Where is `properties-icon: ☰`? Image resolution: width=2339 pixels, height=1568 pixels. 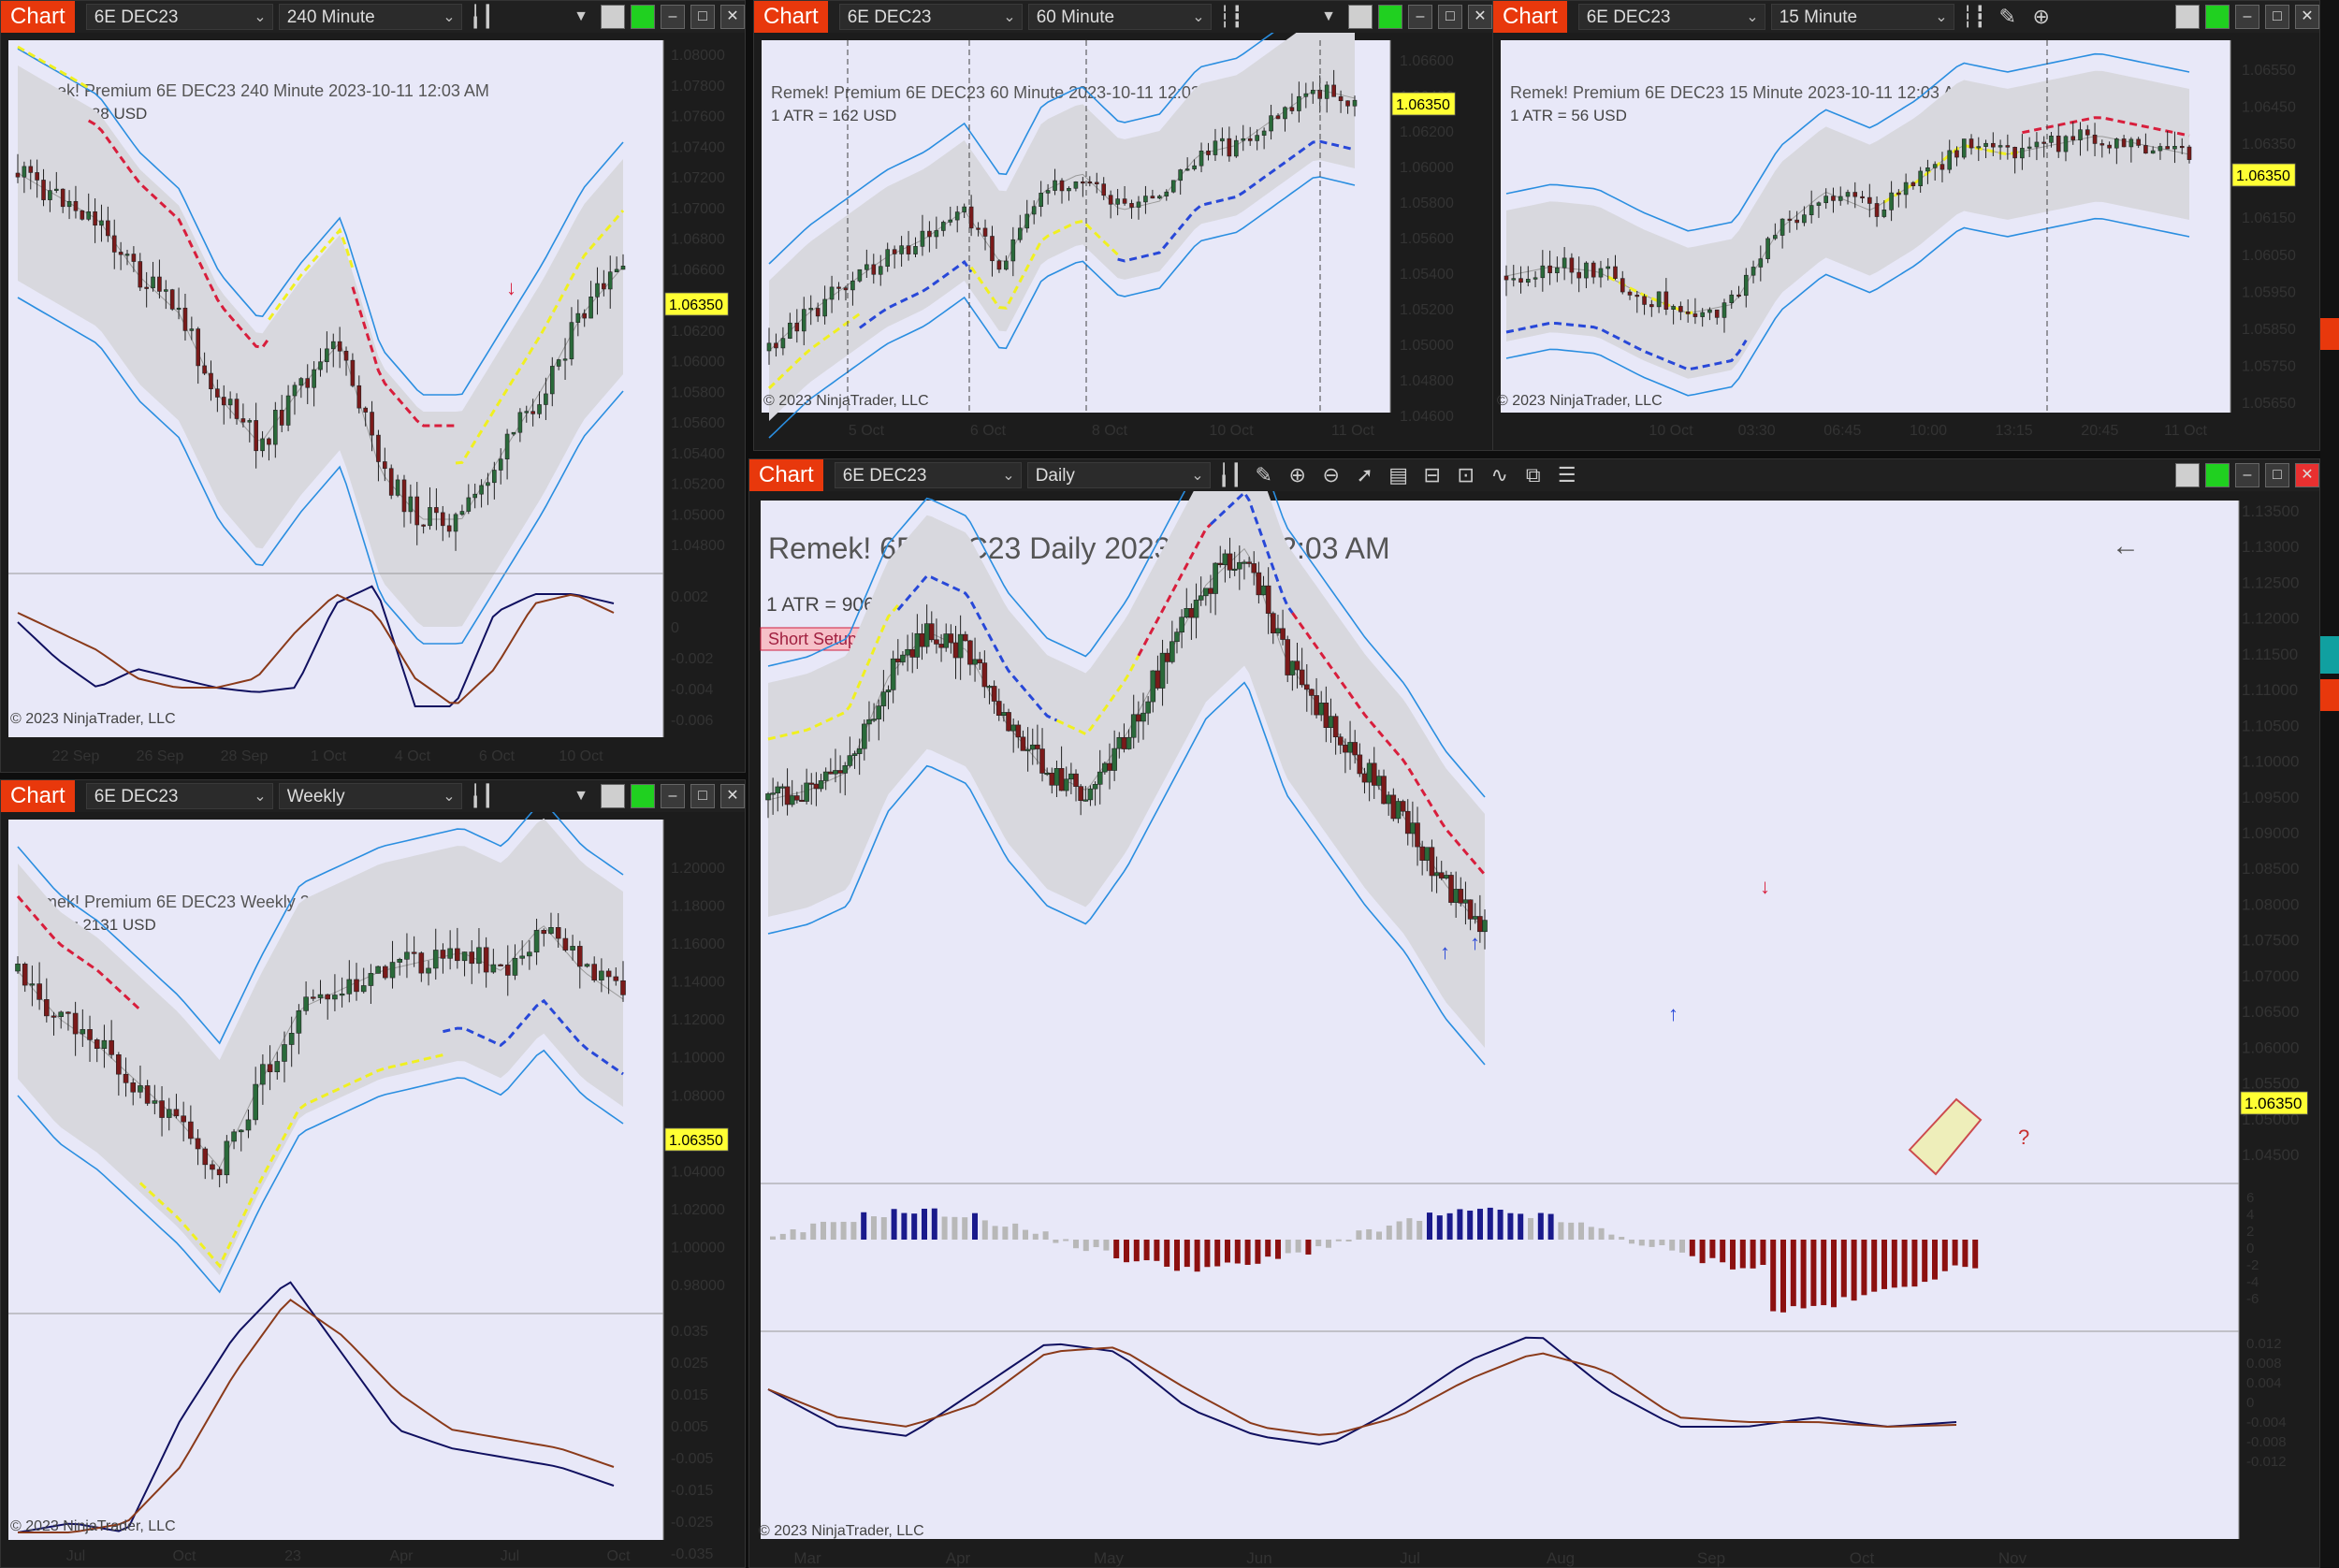 properties-icon: ☰ is located at coordinates (1567, 475).